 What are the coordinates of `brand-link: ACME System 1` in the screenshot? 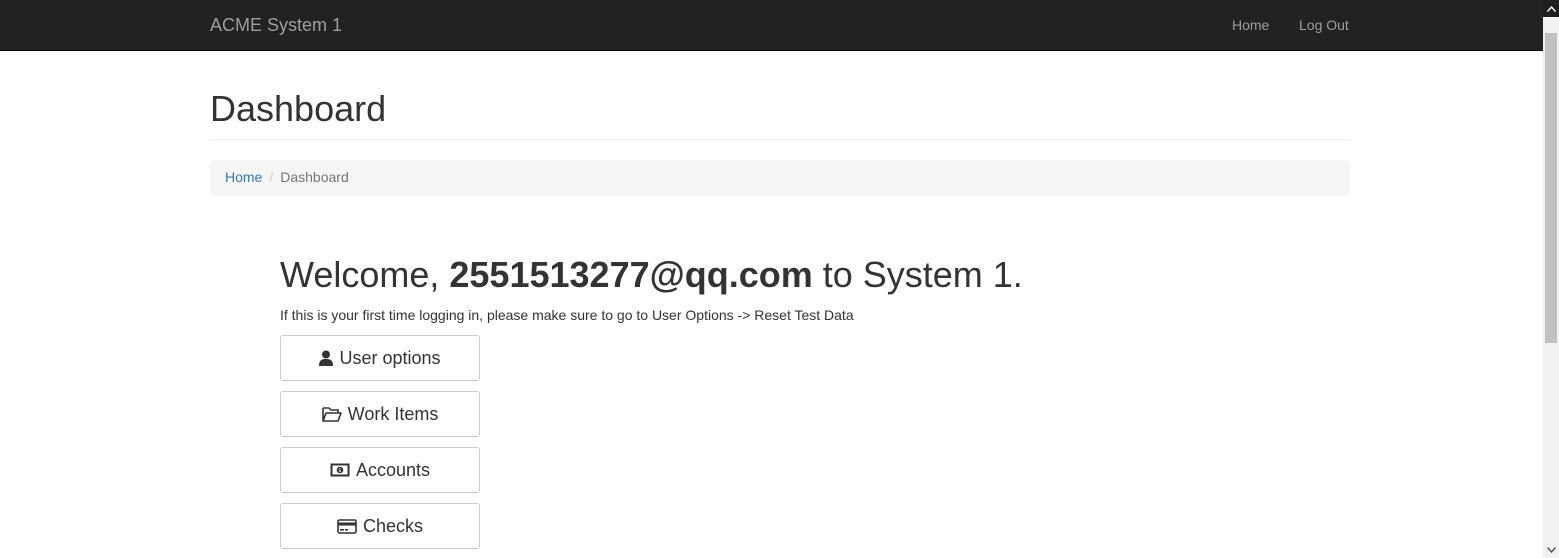 It's located at (276, 25).